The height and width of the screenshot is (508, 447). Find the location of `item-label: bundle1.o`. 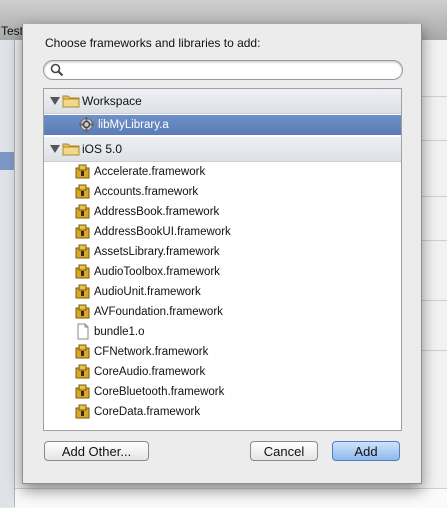

item-label: bundle1.o is located at coordinates (119, 332).